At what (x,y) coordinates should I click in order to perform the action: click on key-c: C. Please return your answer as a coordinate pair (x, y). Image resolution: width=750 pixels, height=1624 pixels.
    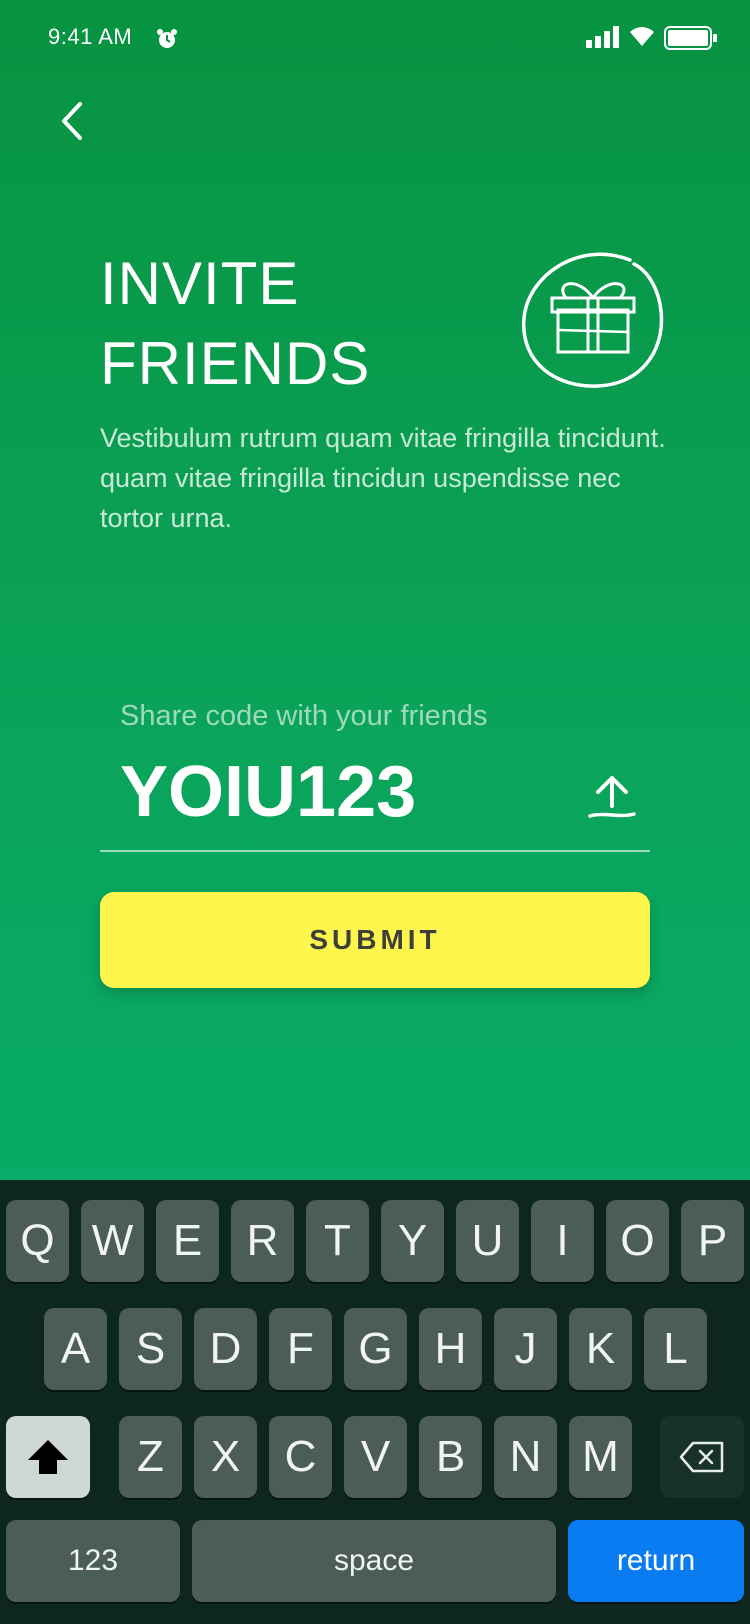
    Looking at the image, I should click on (300, 1457).